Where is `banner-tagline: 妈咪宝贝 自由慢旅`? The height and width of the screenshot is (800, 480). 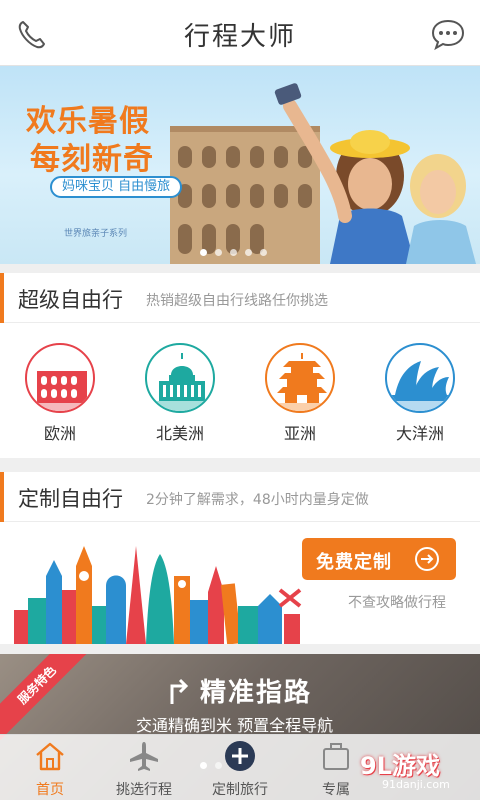 banner-tagline: 妈咪宝贝 自由慢旅 is located at coordinates (116, 187).